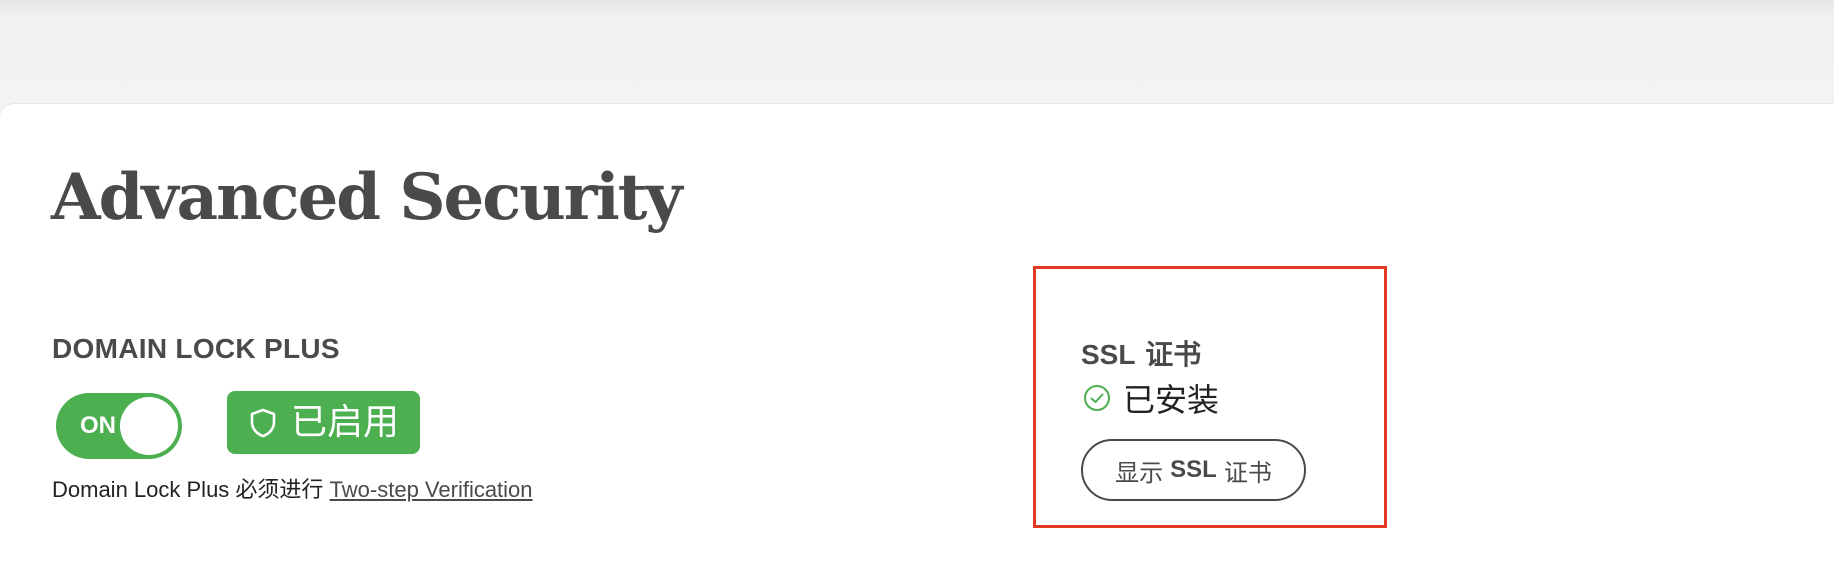  Describe the element at coordinates (1141, 353) in the screenshot. I see `ssl-certificate-title: SSL 证书` at that location.